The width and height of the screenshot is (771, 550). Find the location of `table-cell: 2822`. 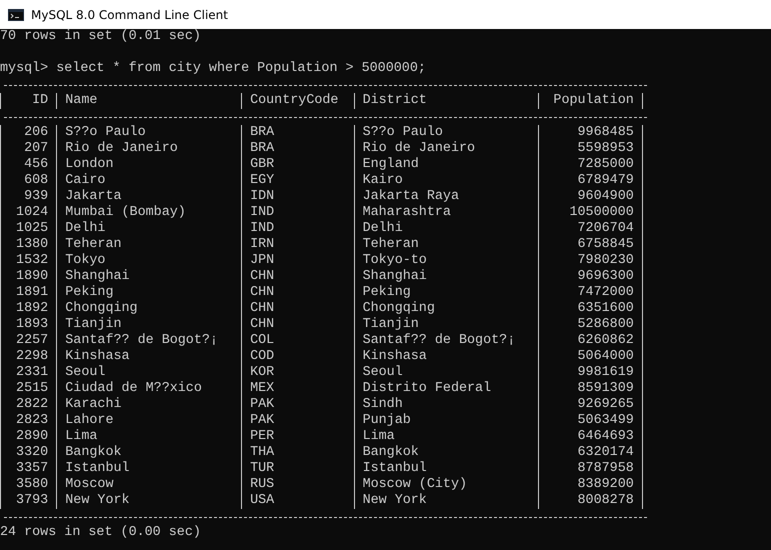

table-cell: 2822 is located at coordinates (28, 405).